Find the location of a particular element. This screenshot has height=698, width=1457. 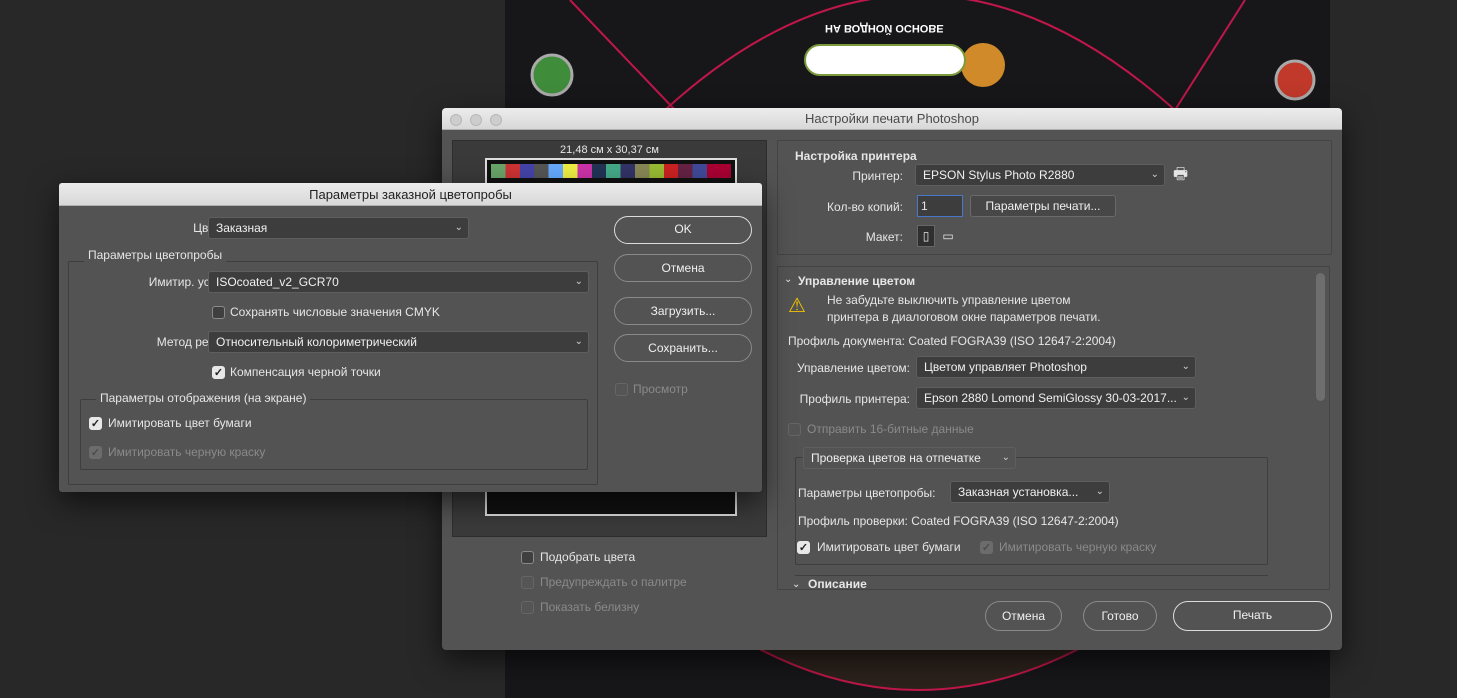

zoom-window-button is located at coordinates (496, 120).